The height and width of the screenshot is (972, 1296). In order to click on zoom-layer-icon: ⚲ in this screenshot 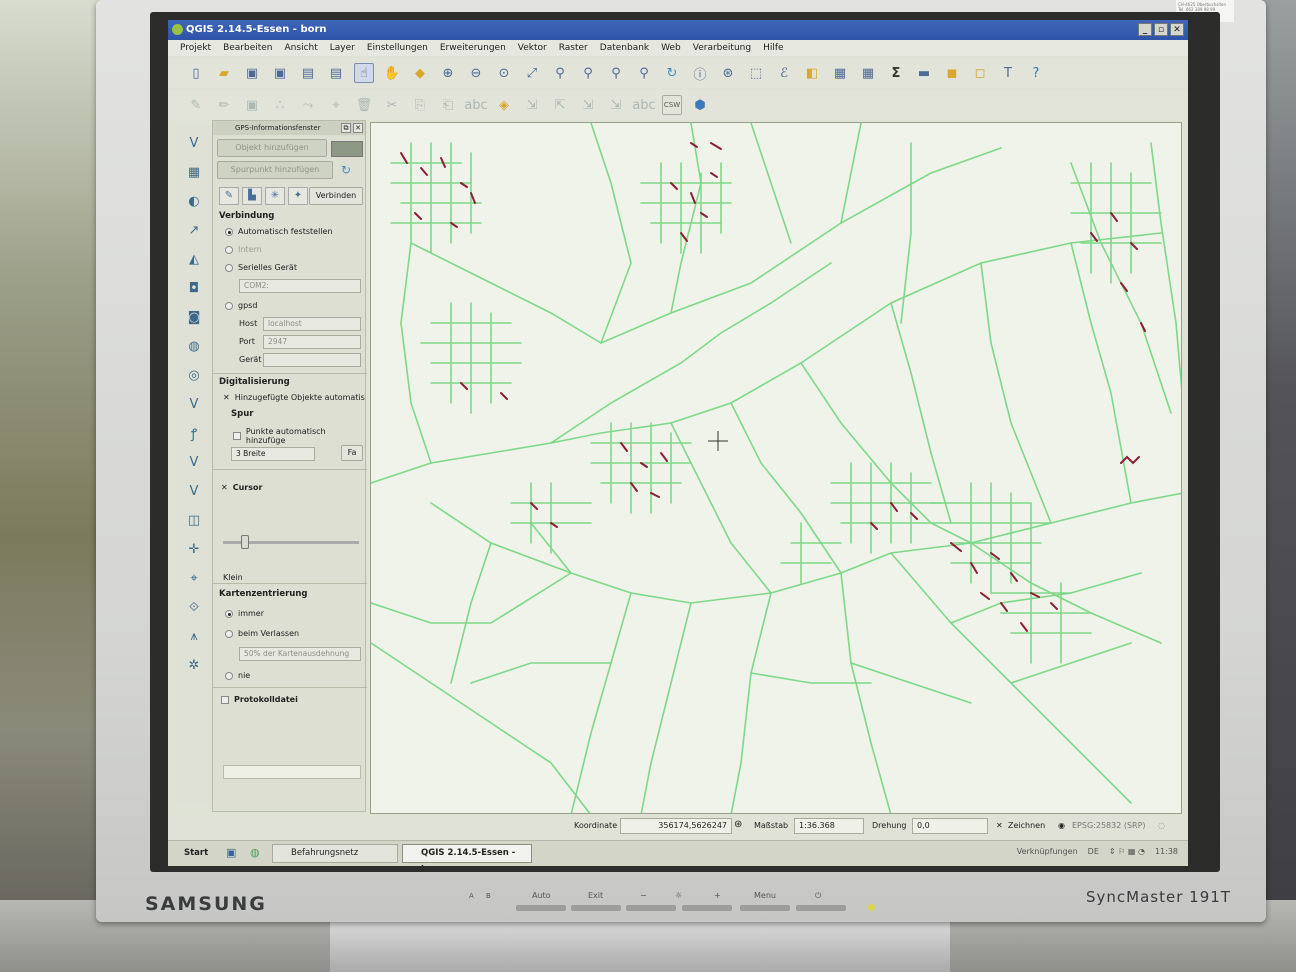, I will do `click(588, 73)`.